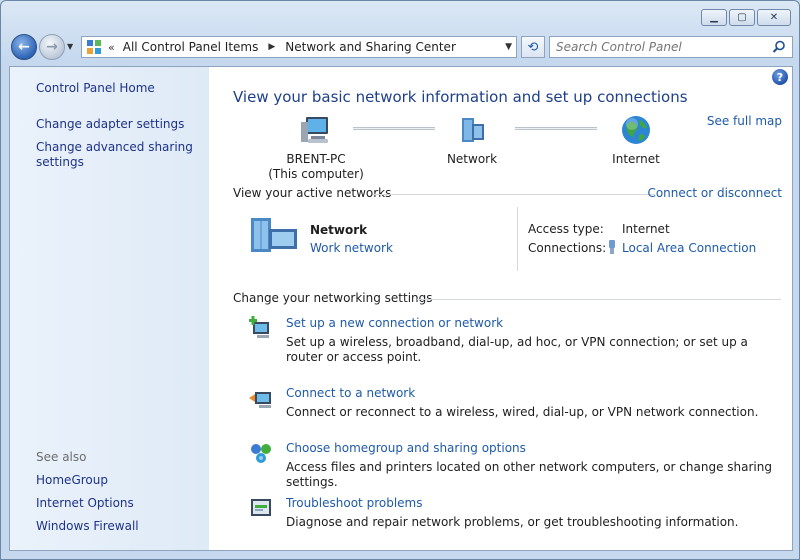 The image size is (800, 560). I want to click on active-network-icon, so click(274, 236).